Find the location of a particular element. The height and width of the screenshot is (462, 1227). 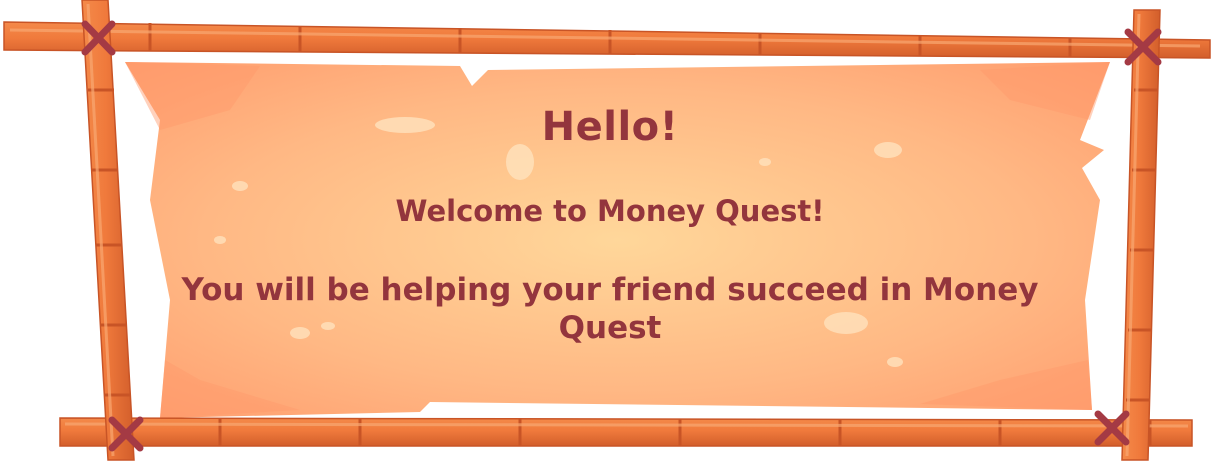

welcome-text: Welcome to Money Quest! is located at coordinates (610, 211).